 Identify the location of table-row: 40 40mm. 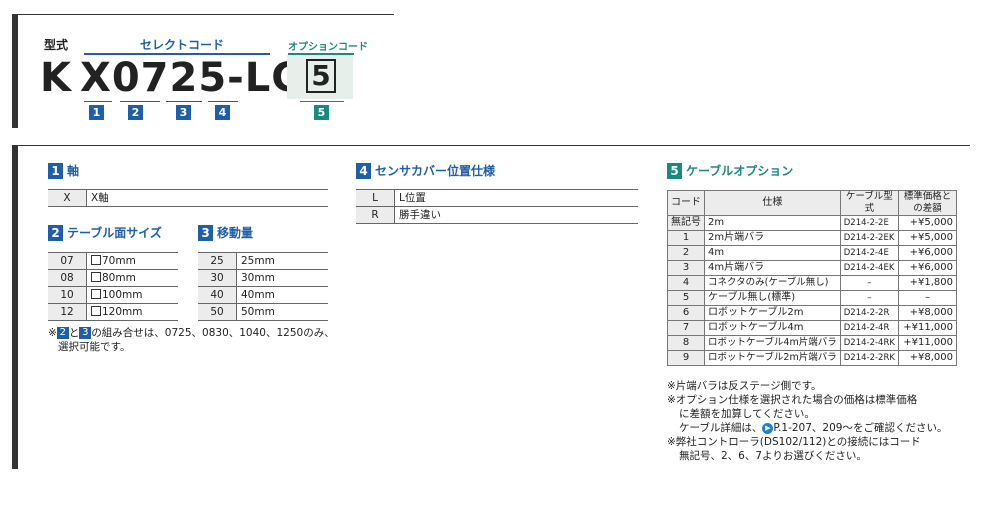
(263, 295).